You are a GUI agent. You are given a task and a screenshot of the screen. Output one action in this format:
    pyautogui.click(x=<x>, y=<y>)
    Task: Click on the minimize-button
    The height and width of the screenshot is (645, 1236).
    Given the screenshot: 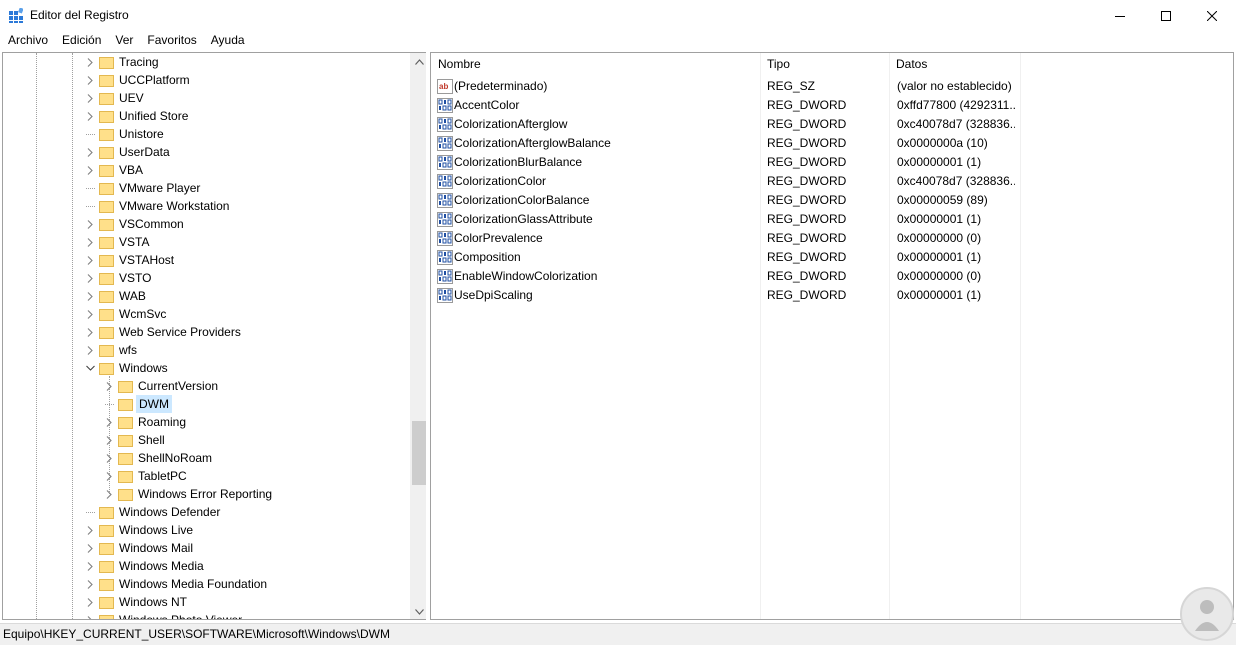 What is the action you would take?
    pyautogui.click(x=1120, y=15)
    